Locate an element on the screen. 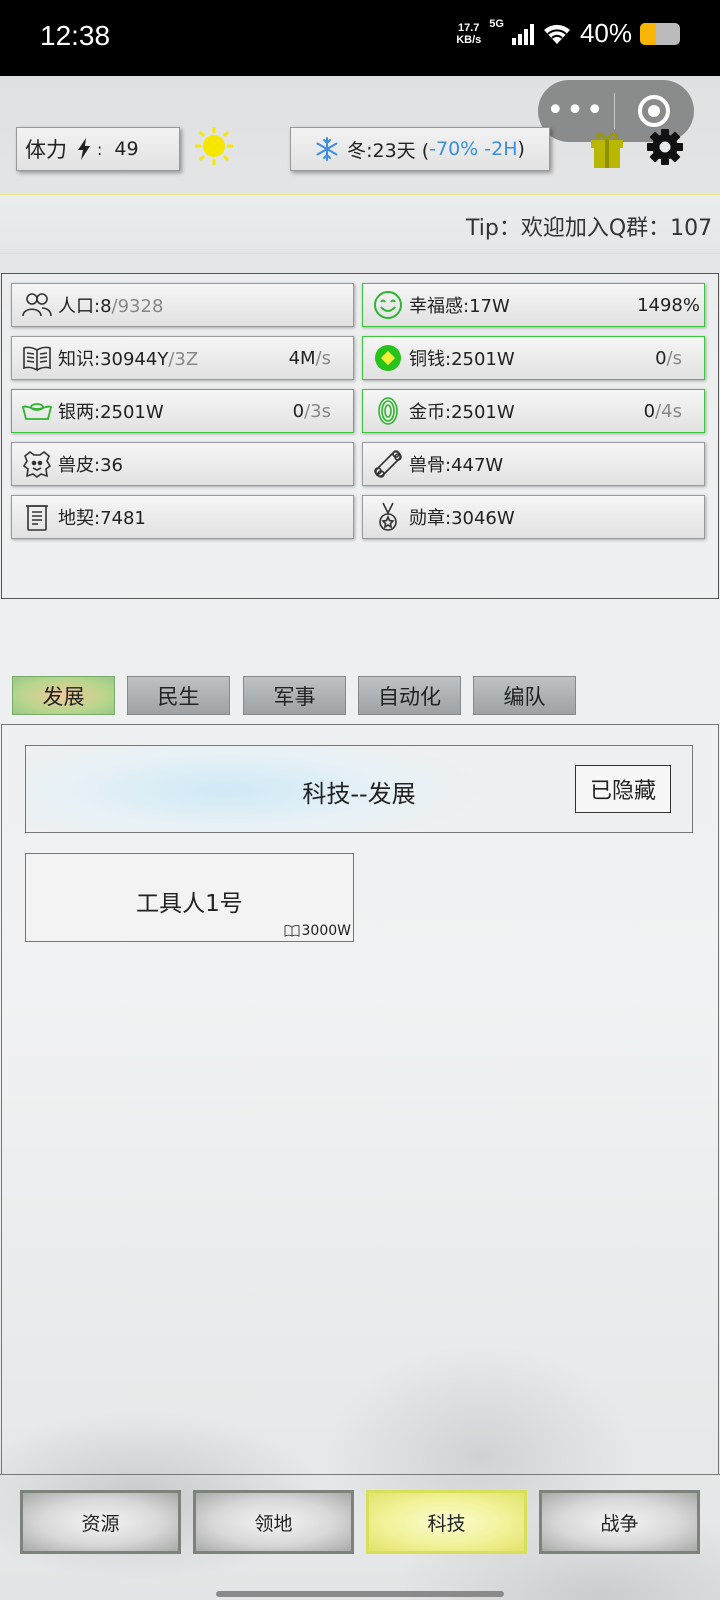  status-bar: 12:38 17.7 KB/s 5G 40% is located at coordinates (360, 38).